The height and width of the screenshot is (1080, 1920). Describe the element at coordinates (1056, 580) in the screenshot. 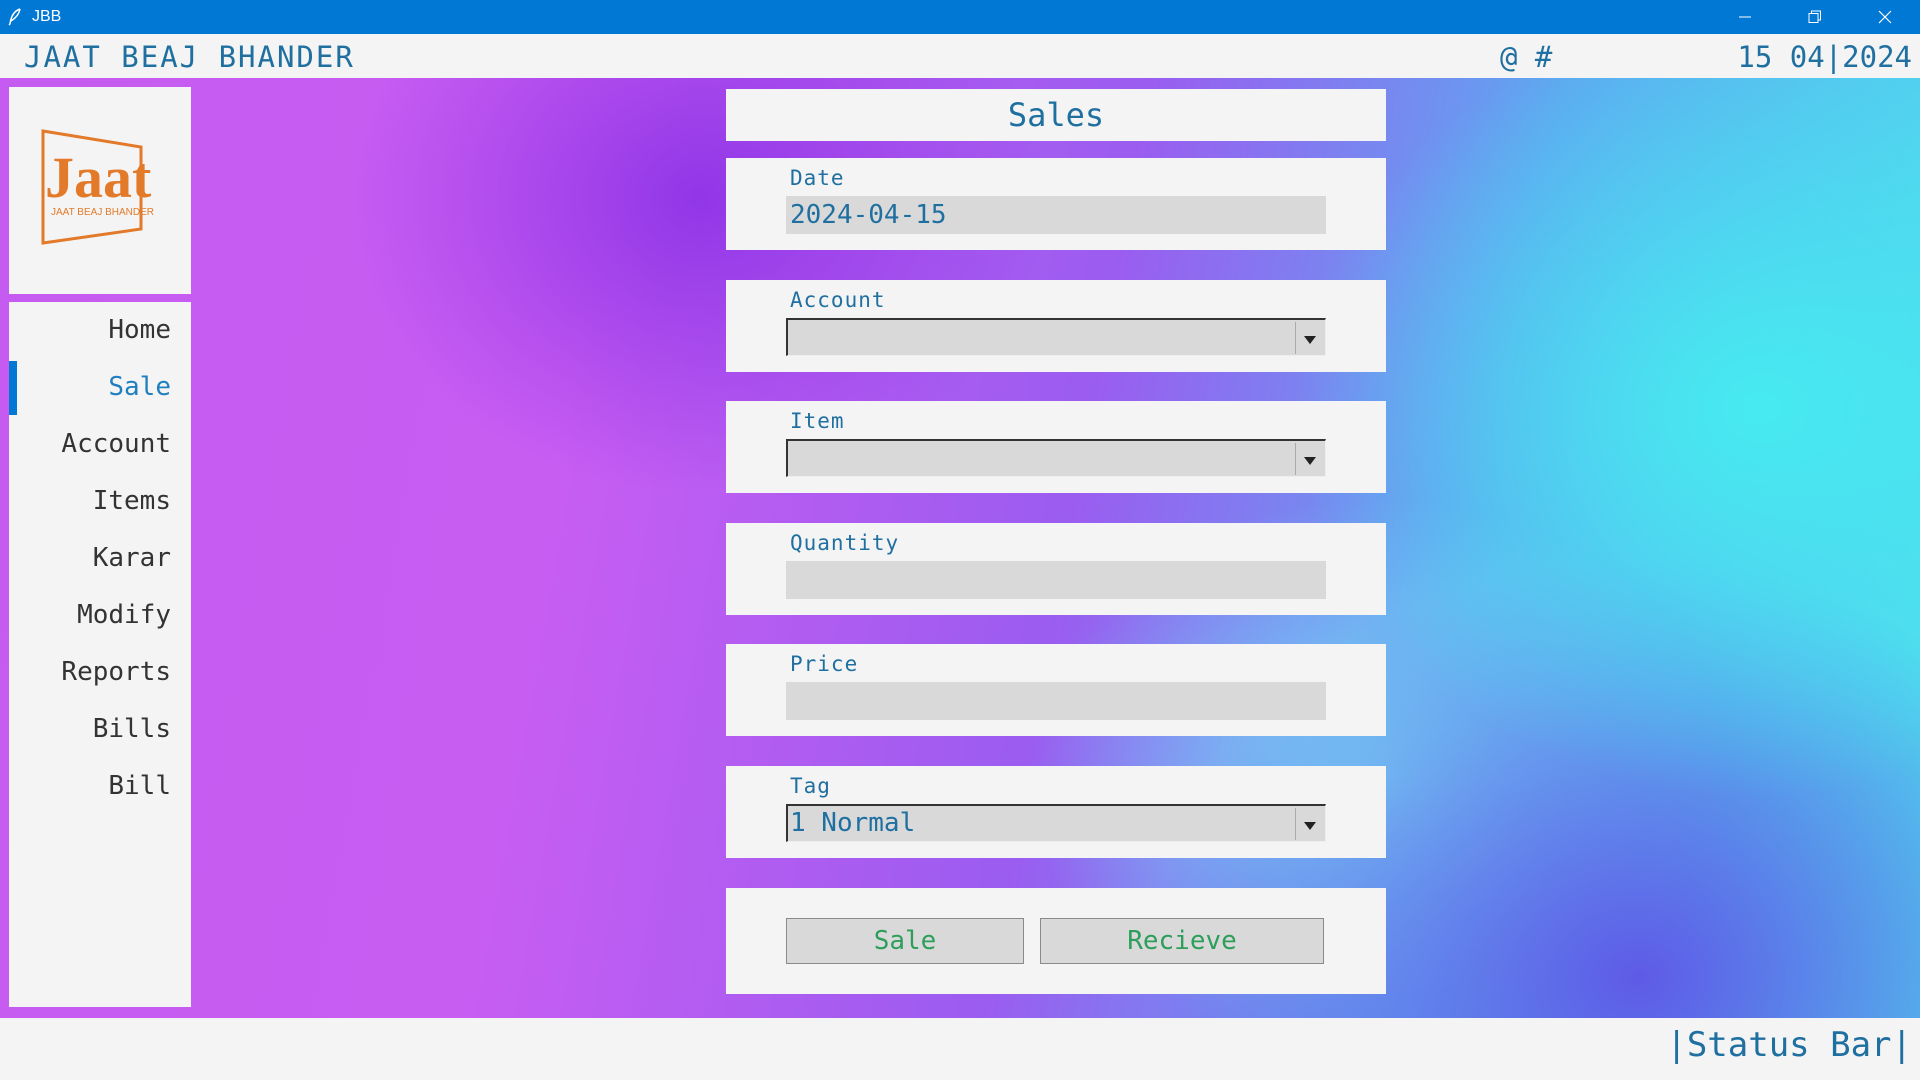

I see `quantity-field` at that location.